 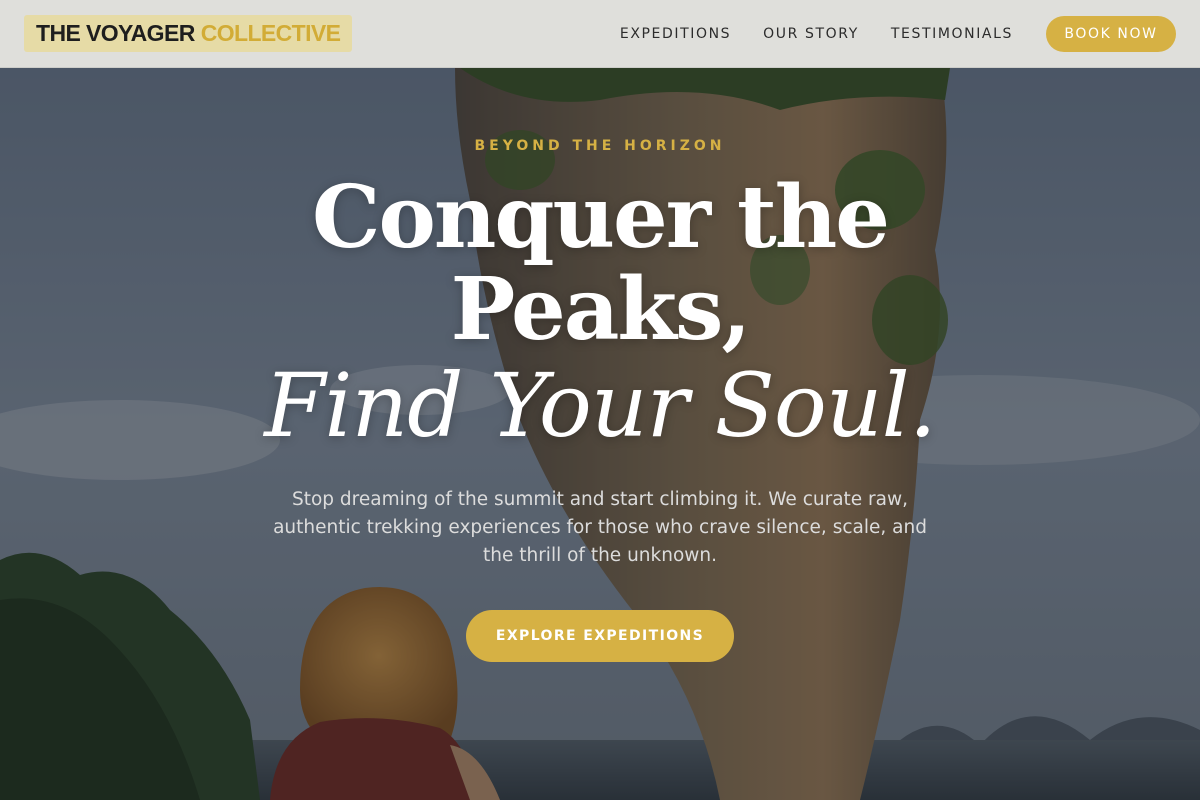 What do you see at coordinates (600, 636) in the screenshot?
I see `explore-expeditions-button: EXPLORE EXPEDITIONS` at bounding box center [600, 636].